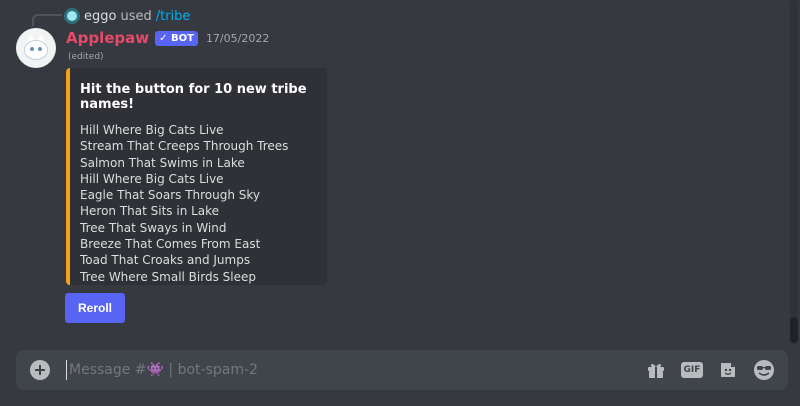 This screenshot has height=406, width=800. Describe the element at coordinates (107, 38) in the screenshot. I see `username: Applepaw` at that location.